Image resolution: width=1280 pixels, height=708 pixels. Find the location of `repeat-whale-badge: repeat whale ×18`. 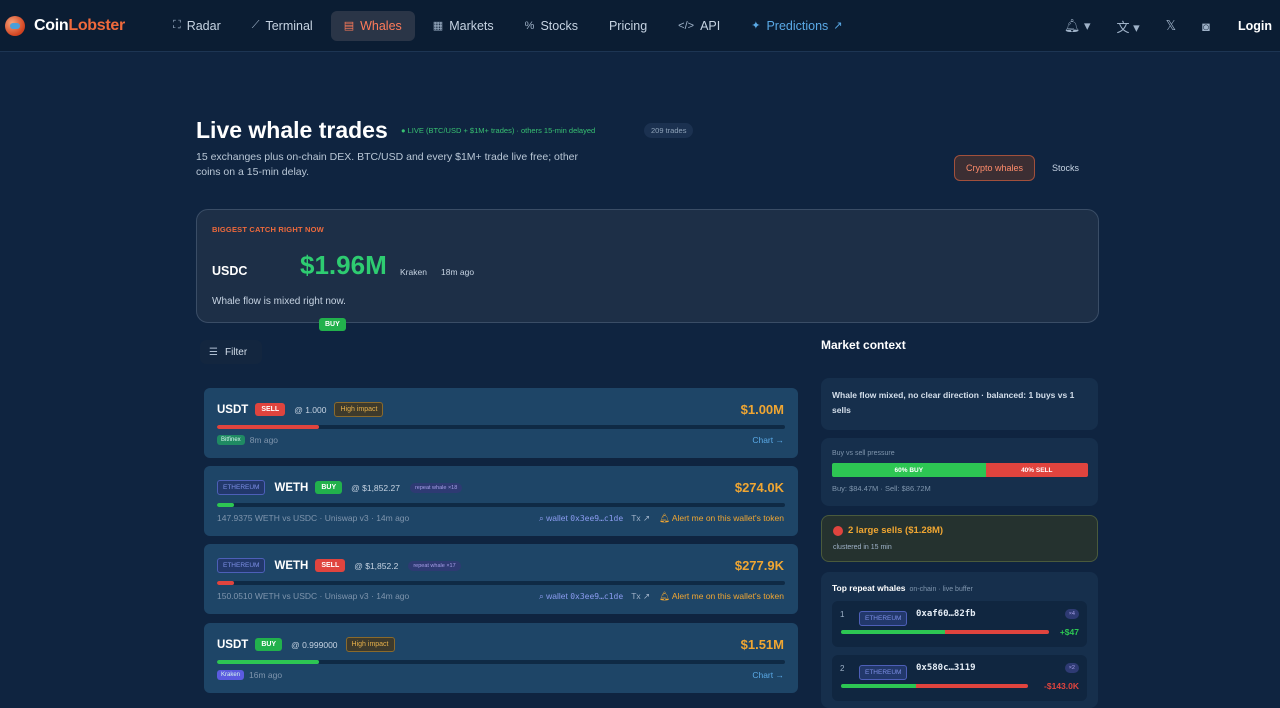

repeat-whale-badge: repeat whale ×18 is located at coordinates (436, 487).